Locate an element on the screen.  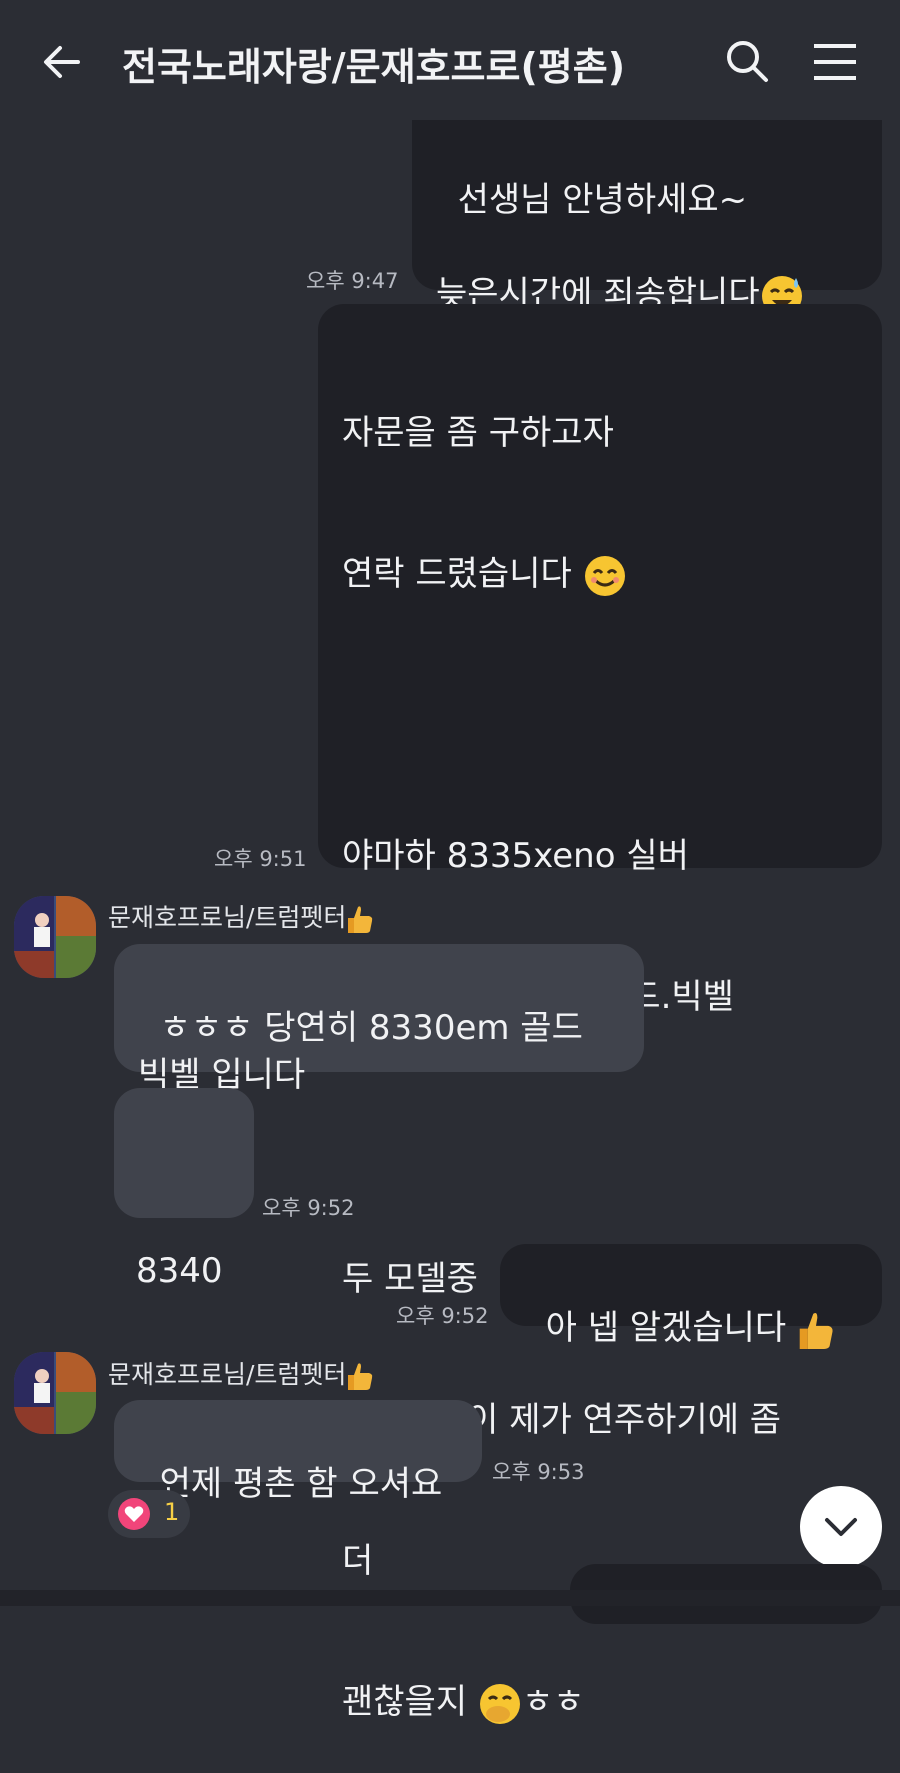
hand-over-mouth-emoji-icon is located at coordinates (499, 1703).